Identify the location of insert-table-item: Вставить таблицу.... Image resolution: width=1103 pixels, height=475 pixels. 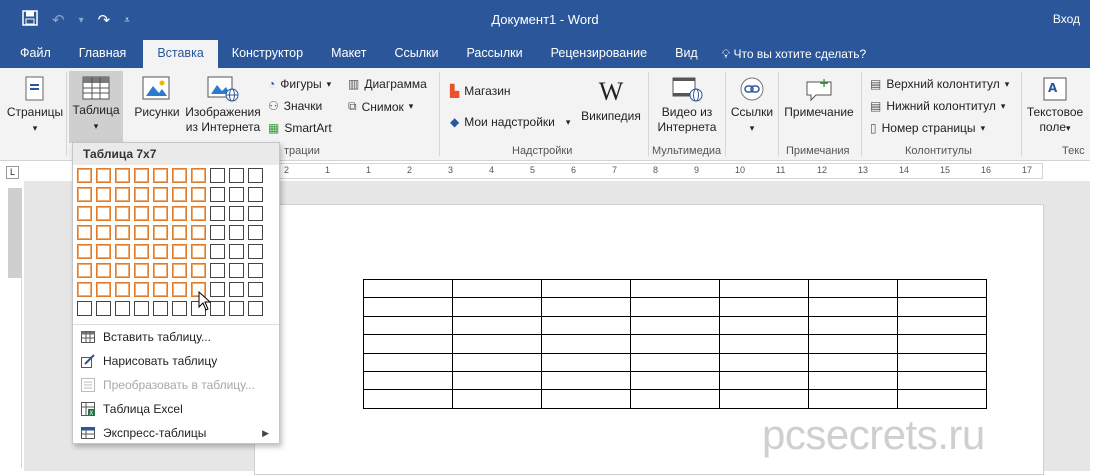
(176, 337).